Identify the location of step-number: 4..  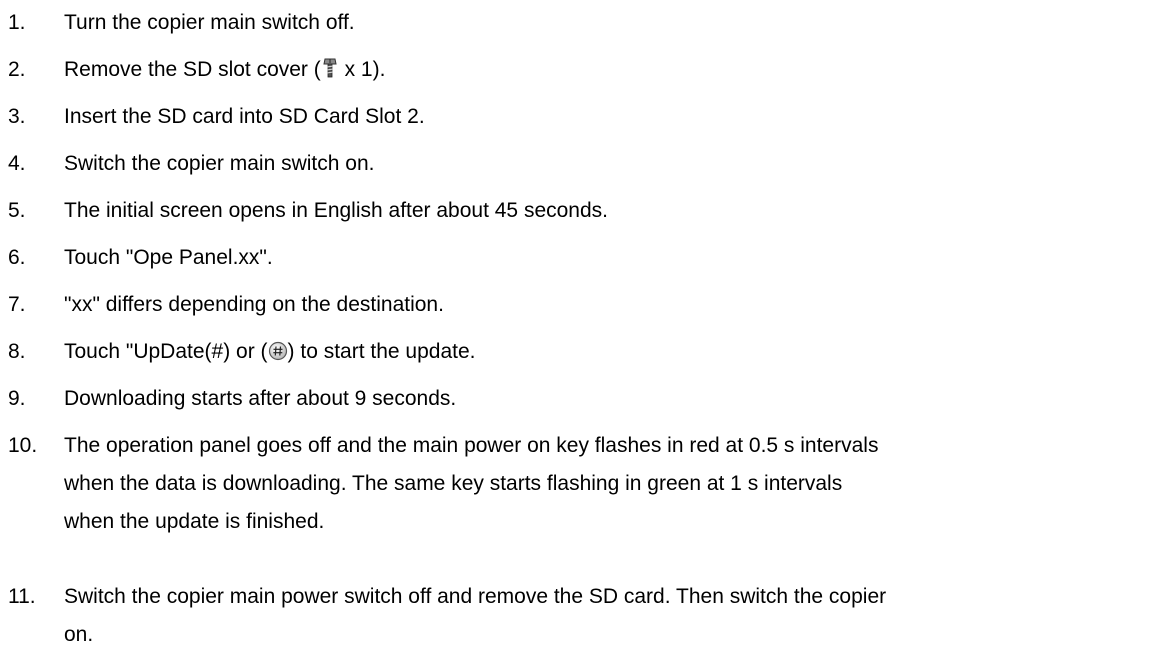
(17, 163).